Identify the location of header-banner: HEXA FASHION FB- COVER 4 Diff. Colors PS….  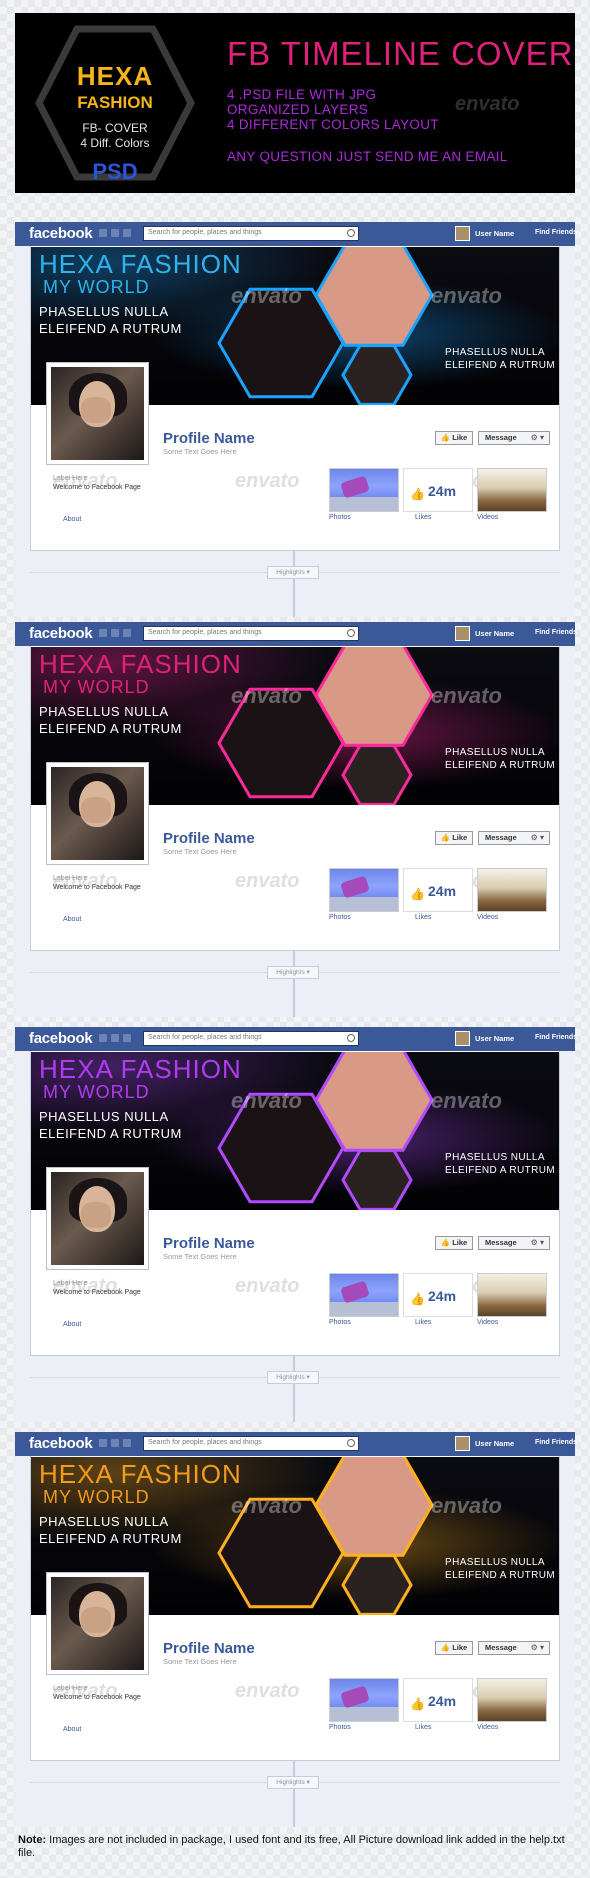
(295, 103).